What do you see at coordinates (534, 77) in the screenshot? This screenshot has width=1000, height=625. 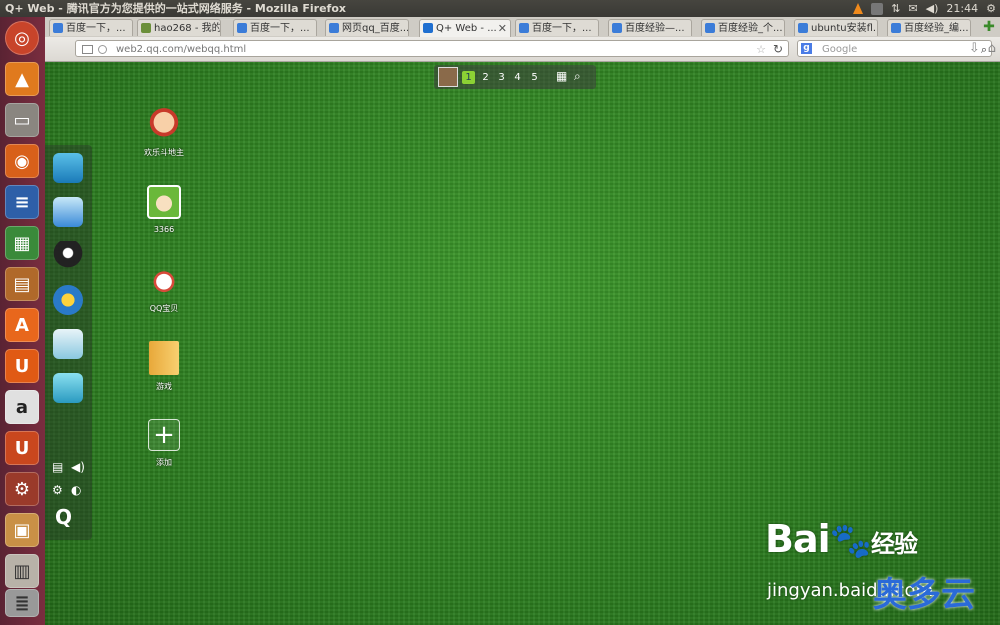 I see `page-5: 5` at bounding box center [534, 77].